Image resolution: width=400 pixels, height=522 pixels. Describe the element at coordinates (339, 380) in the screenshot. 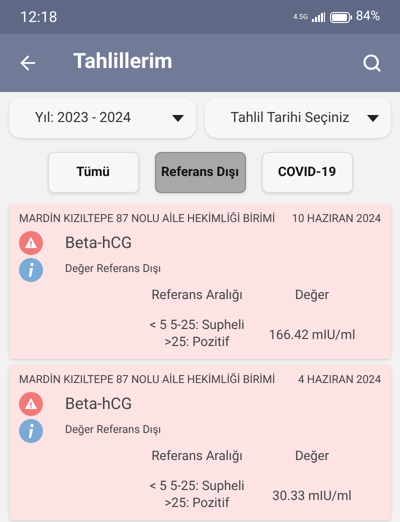

I see `result-date: 4 HAZIRAN 2024` at that location.